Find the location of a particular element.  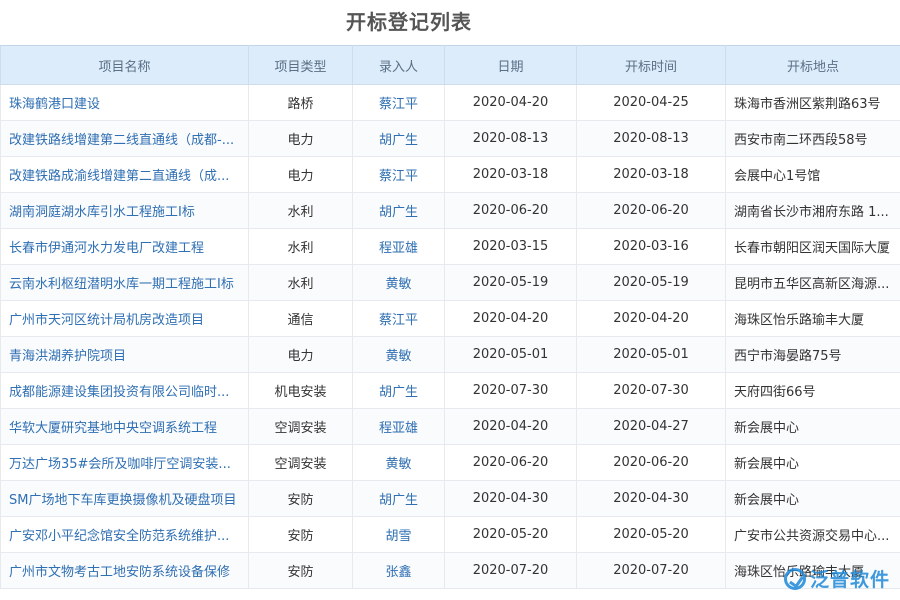

column-header-bid-opening-time: 开标时间 is located at coordinates (651, 65).